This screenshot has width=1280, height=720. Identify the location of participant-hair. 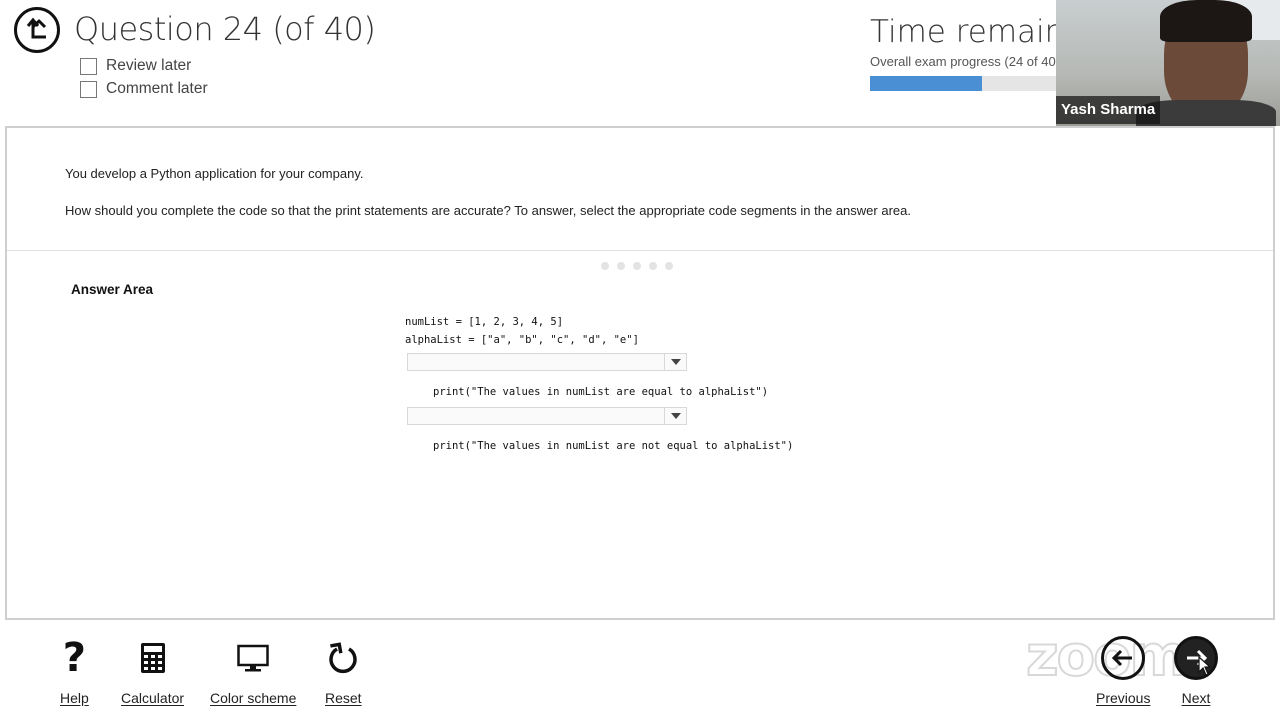
(1206, 21).